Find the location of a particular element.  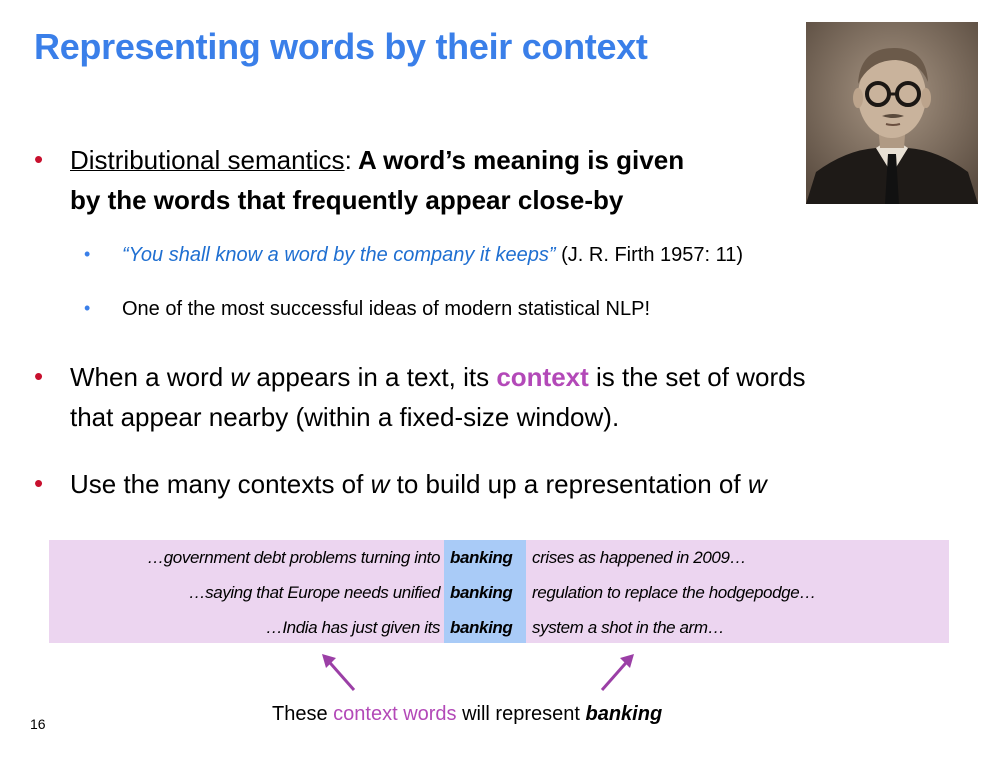

page-number: 16 is located at coordinates (38, 724).